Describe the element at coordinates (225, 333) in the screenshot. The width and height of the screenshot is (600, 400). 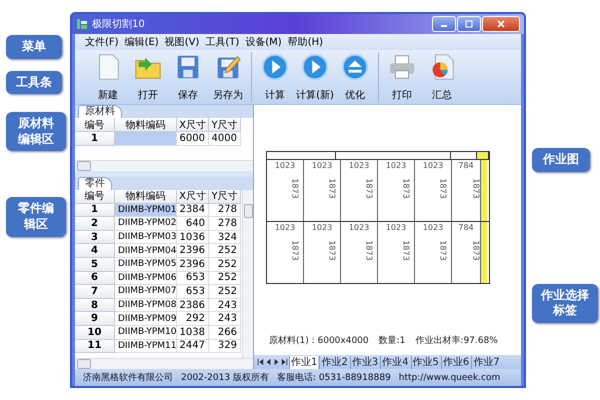
I see `table-cell: 266` at that location.